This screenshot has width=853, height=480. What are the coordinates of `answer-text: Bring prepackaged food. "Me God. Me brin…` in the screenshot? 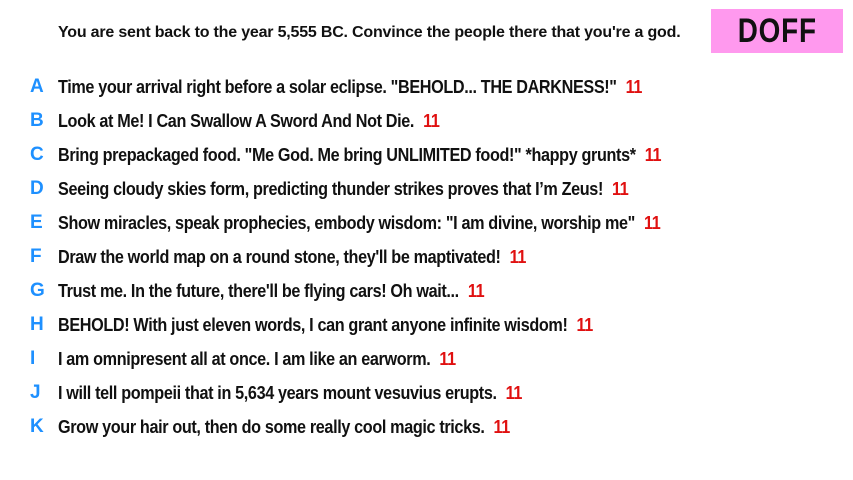 It's located at (347, 154).